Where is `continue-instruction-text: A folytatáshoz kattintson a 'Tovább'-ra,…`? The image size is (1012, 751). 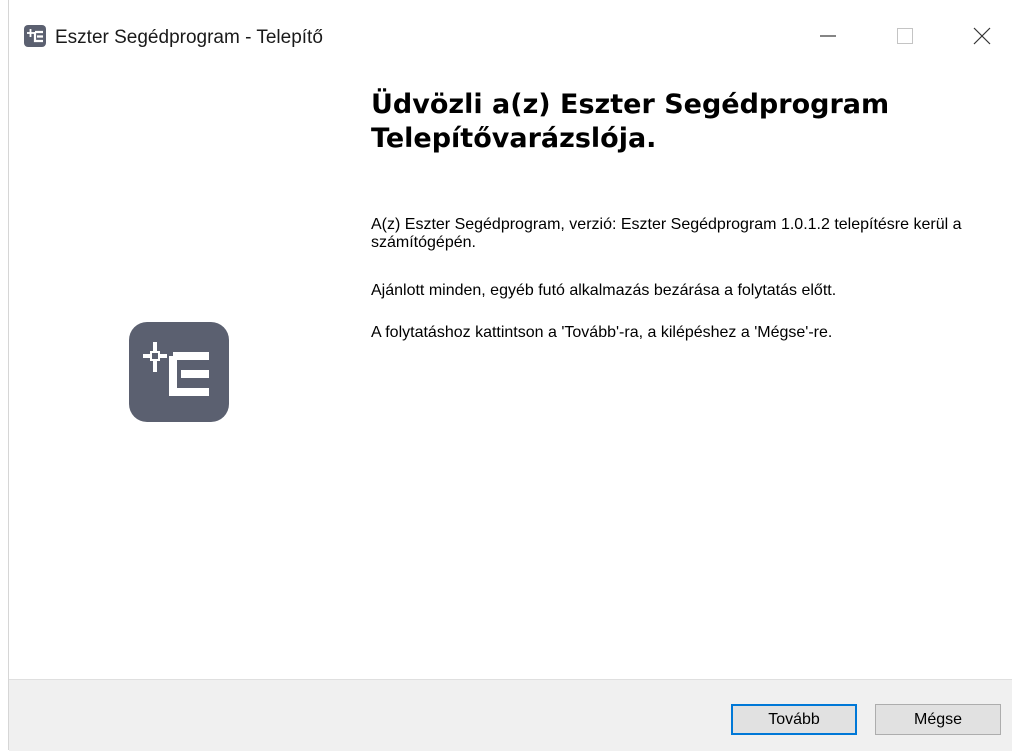
continue-instruction-text: A folytatáshoz kattintson a 'Tovább'-ra,… is located at coordinates (602, 332).